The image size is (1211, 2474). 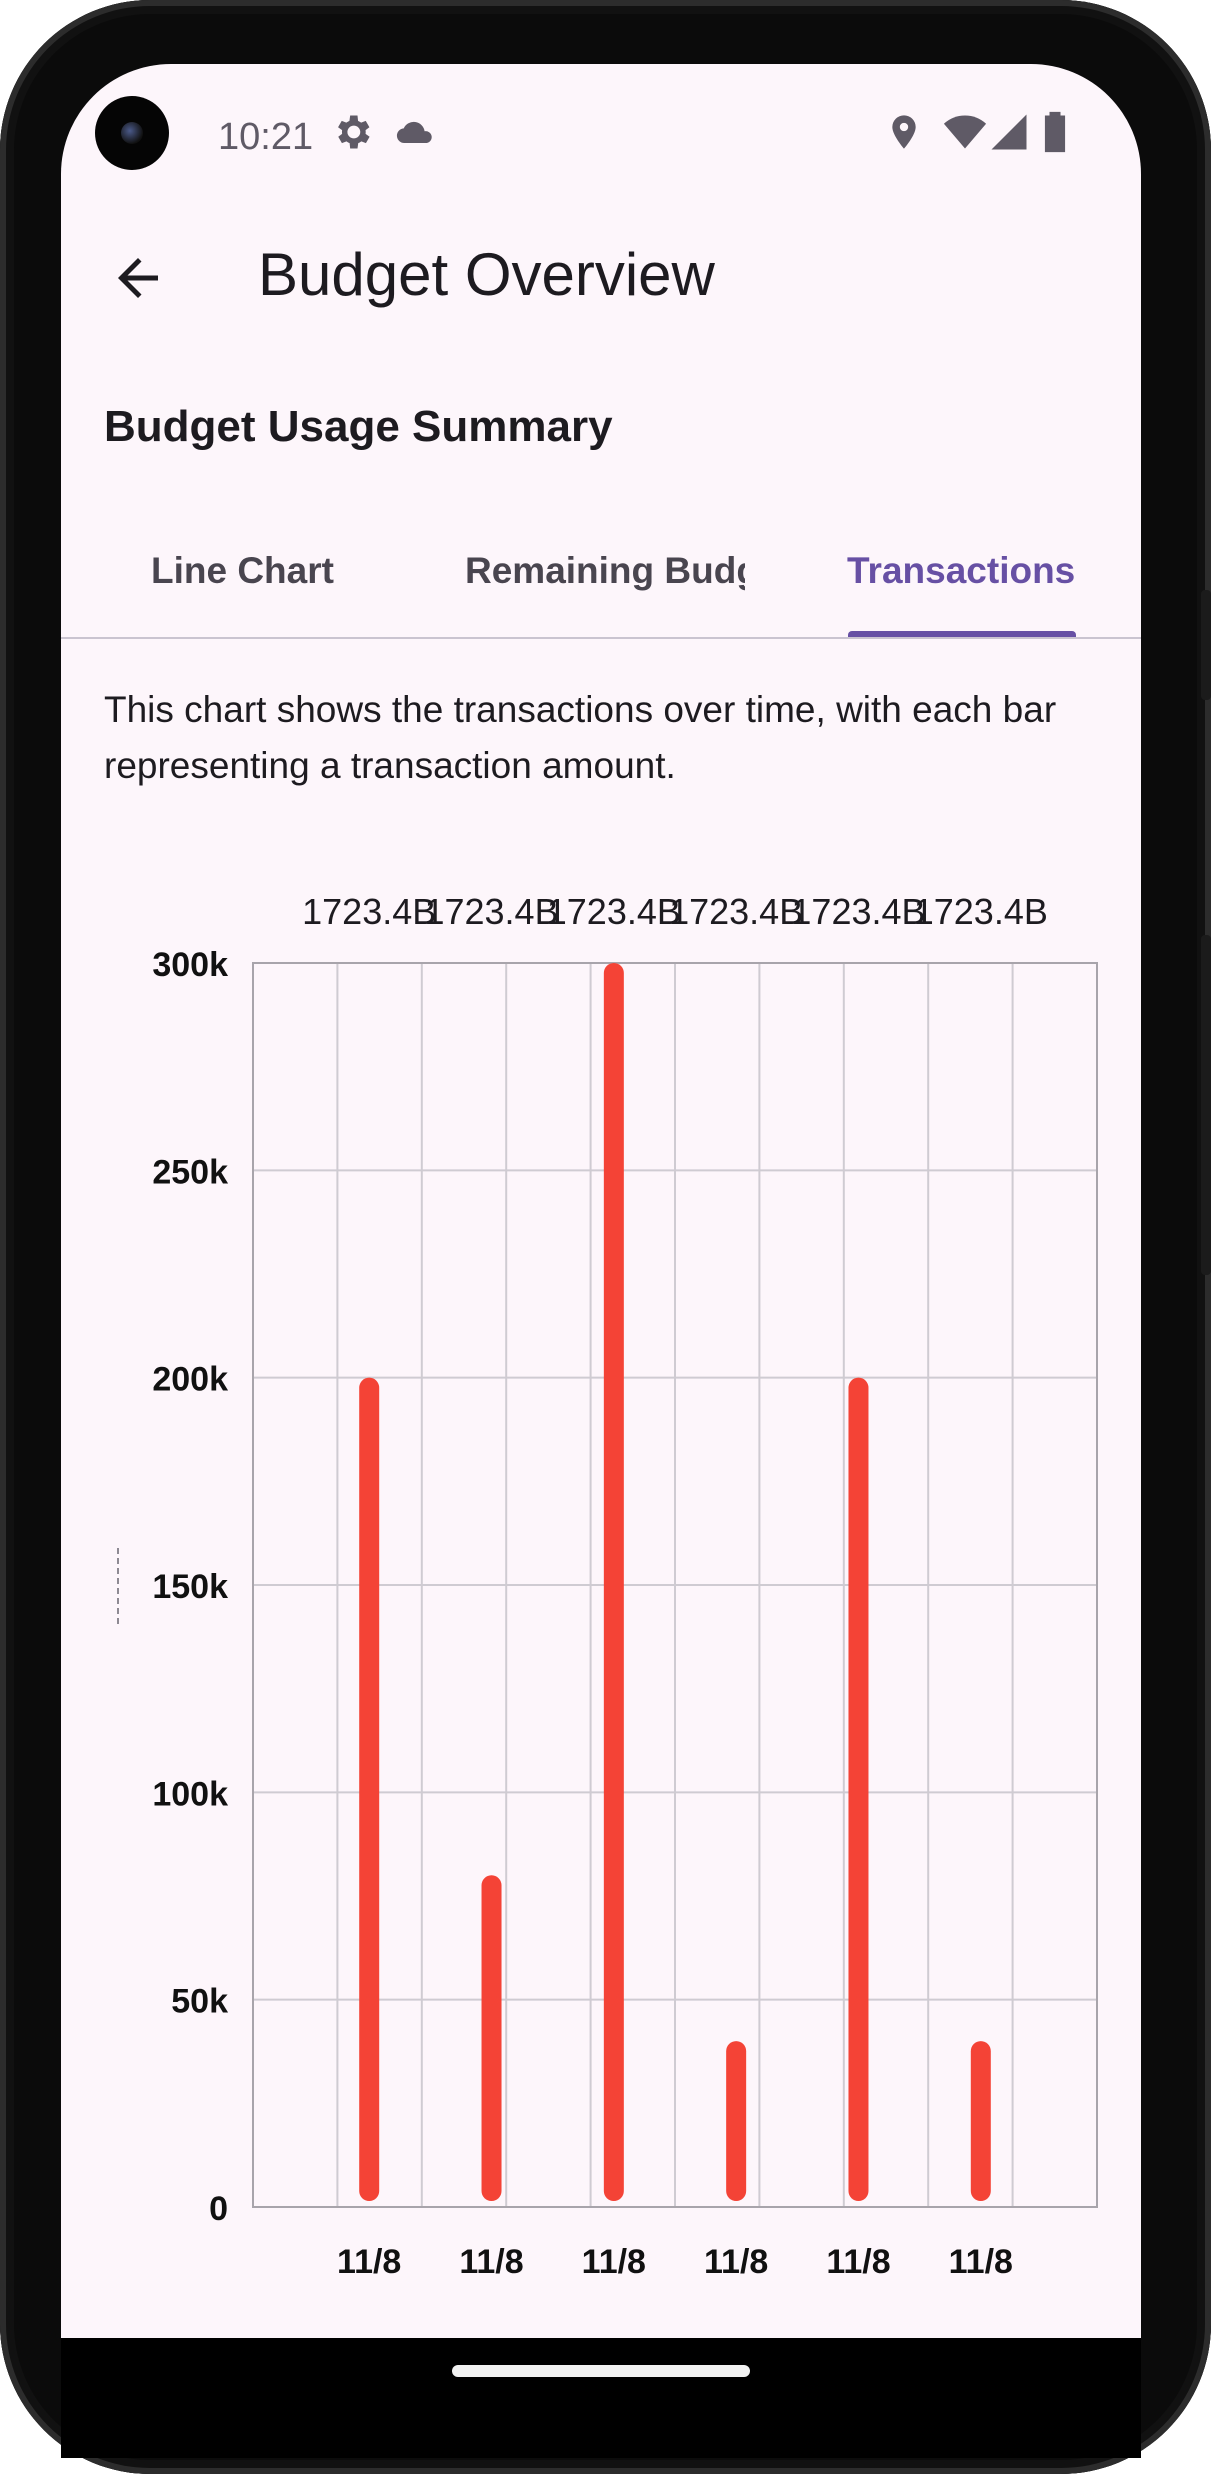 I want to click on navigation-bar, so click(x=601, y=2398).